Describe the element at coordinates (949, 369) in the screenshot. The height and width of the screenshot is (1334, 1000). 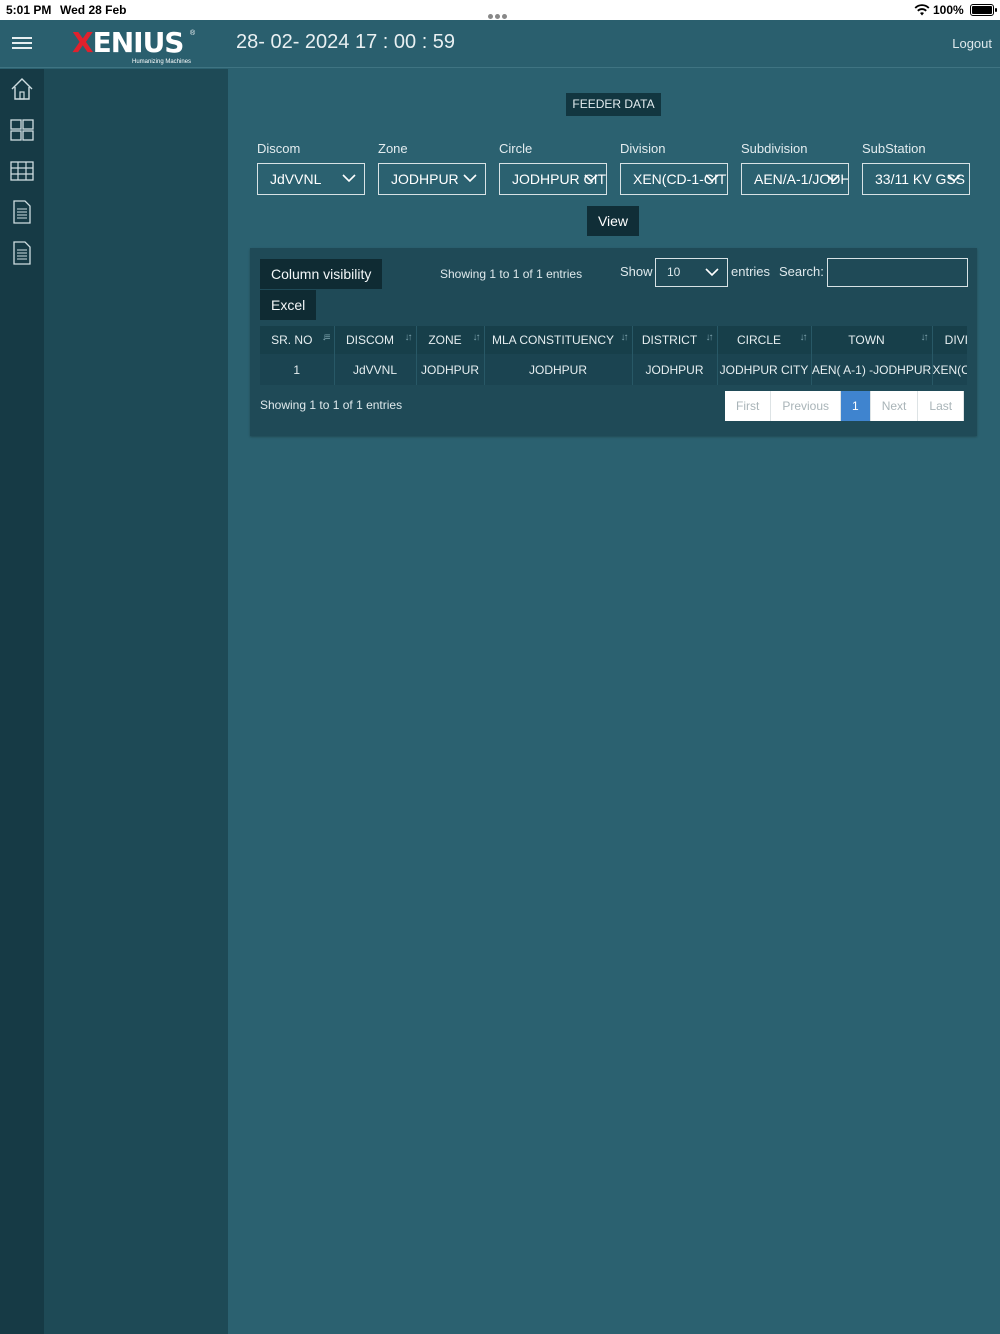
I see `cell-division: XEN(CD-1-CITY)` at that location.